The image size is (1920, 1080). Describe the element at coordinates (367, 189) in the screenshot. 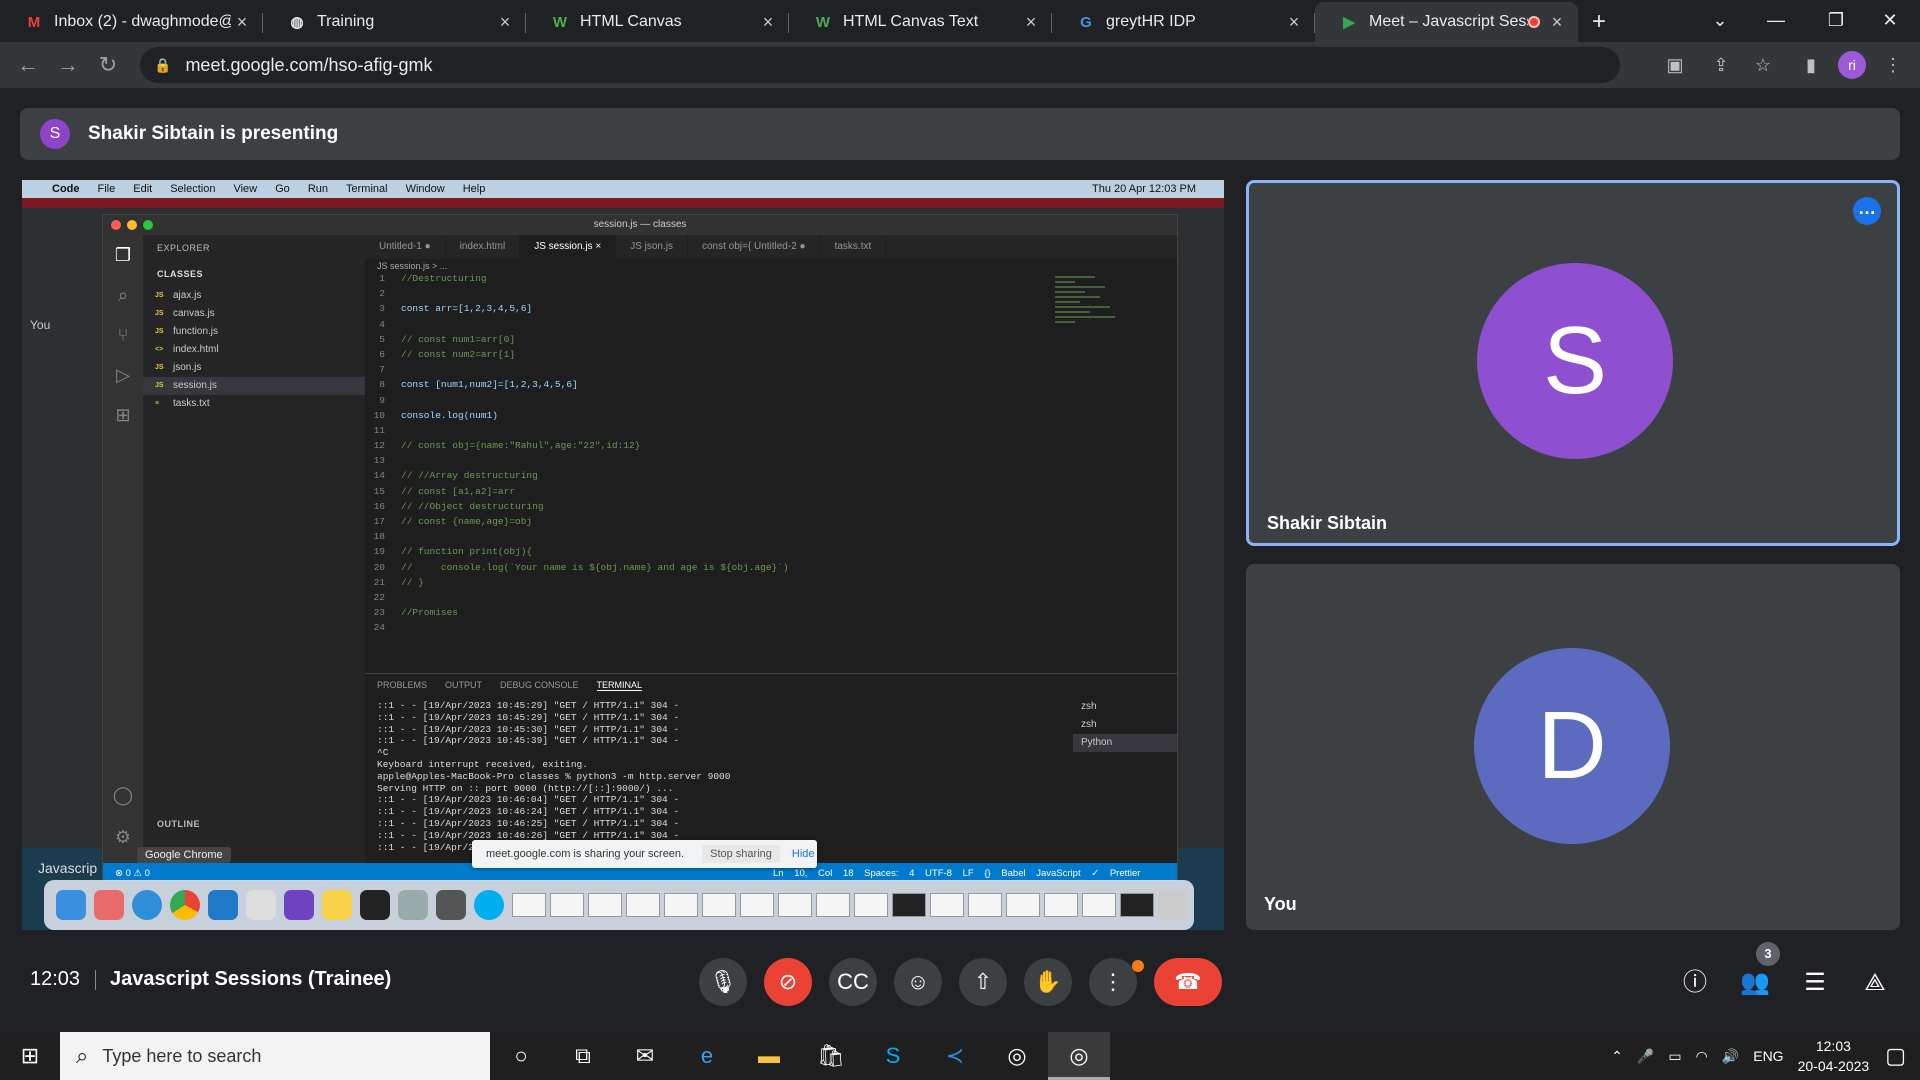

I see `mac-menu-item: Terminal` at that location.